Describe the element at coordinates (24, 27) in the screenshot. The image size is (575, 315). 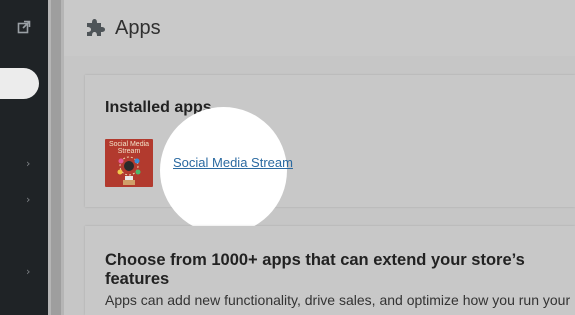
I see `external-link-icon` at that location.